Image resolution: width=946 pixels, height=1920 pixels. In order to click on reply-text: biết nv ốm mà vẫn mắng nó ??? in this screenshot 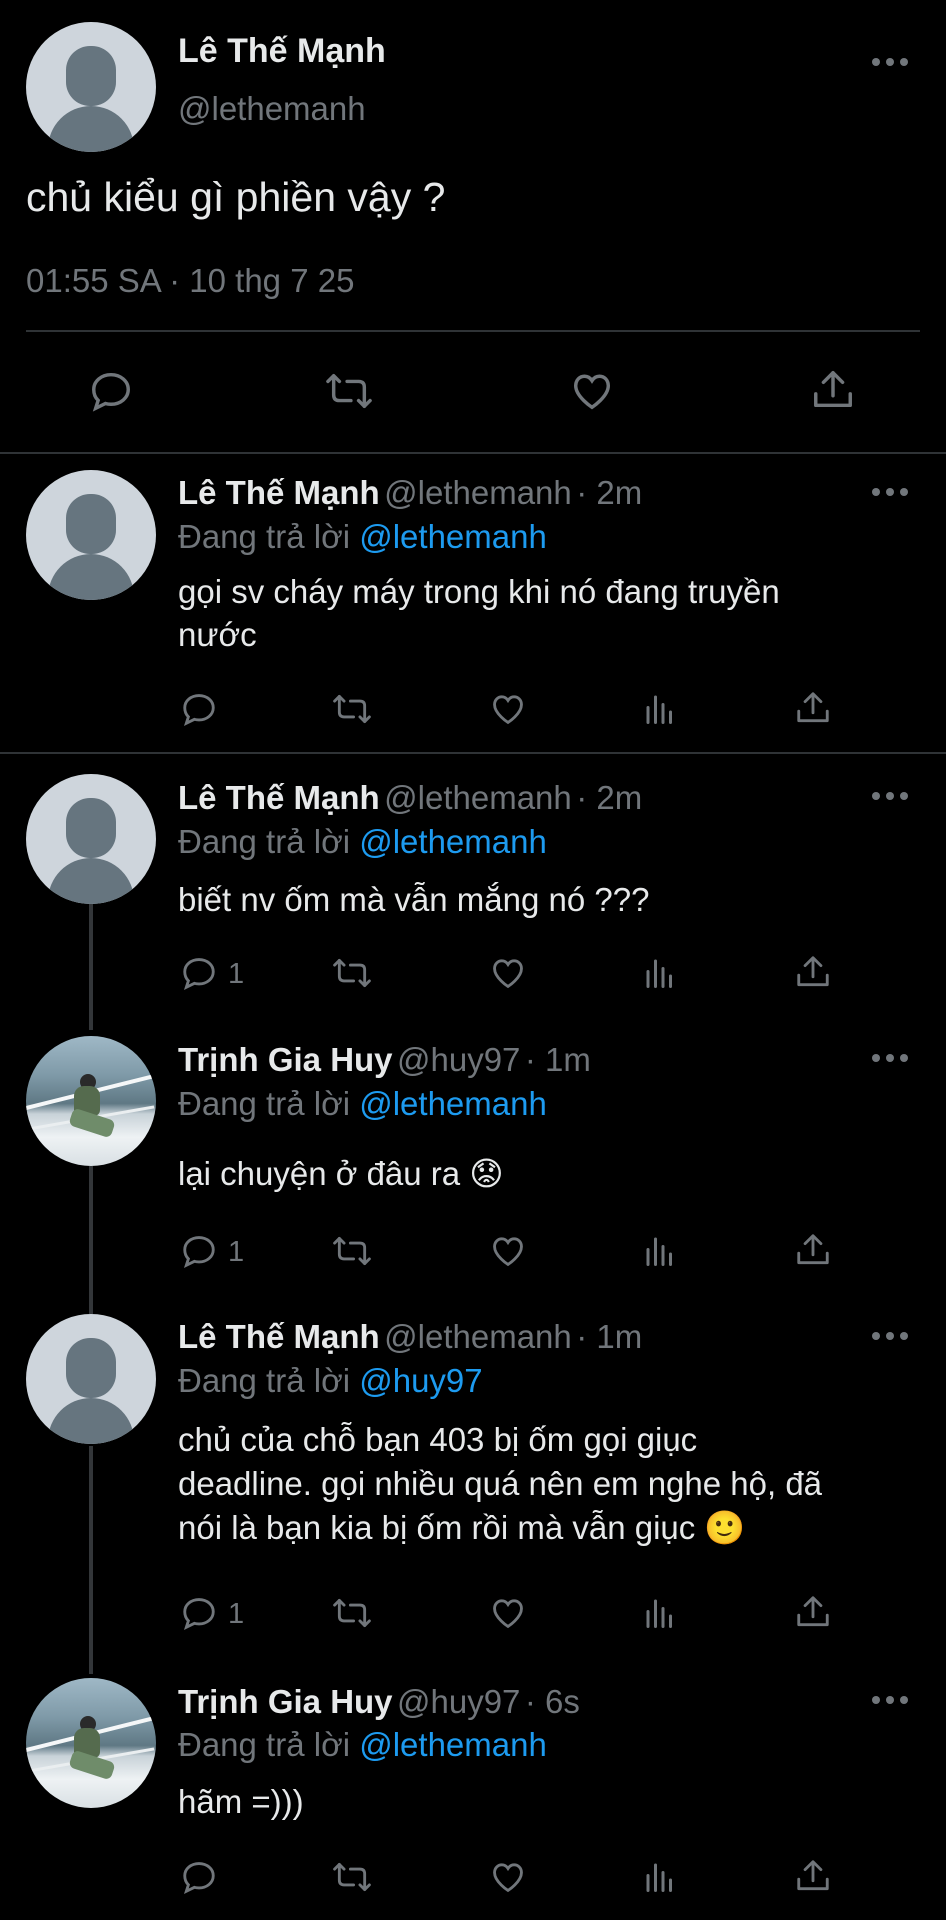, I will do `click(414, 899)`.